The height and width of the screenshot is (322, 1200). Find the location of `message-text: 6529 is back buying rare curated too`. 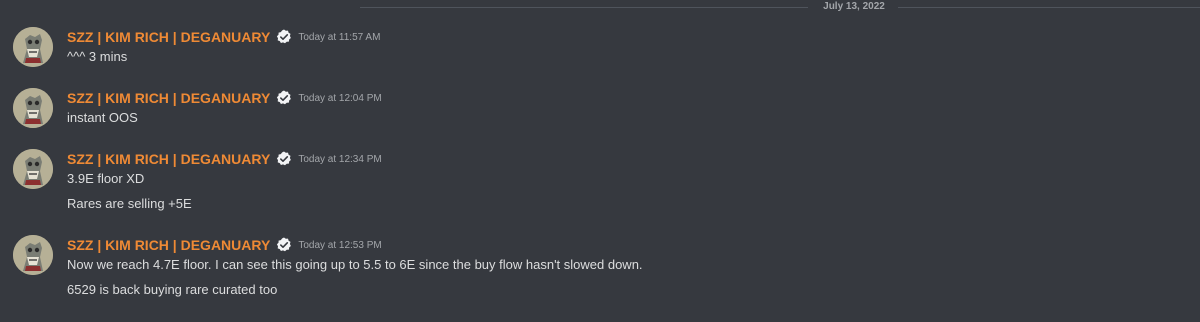

message-text: 6529 is back buying rare curated too is located at coordinates (172, 289).